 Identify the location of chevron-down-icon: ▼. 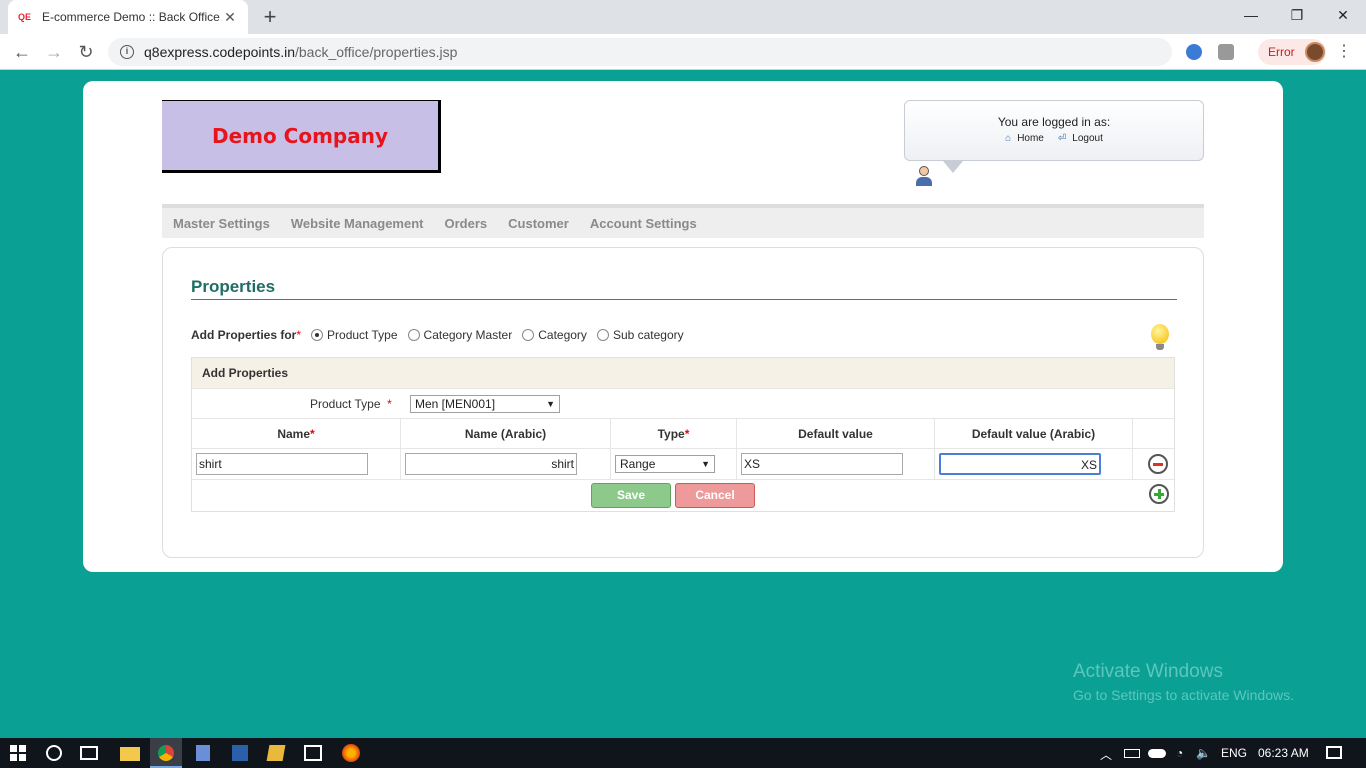
(705, 464).